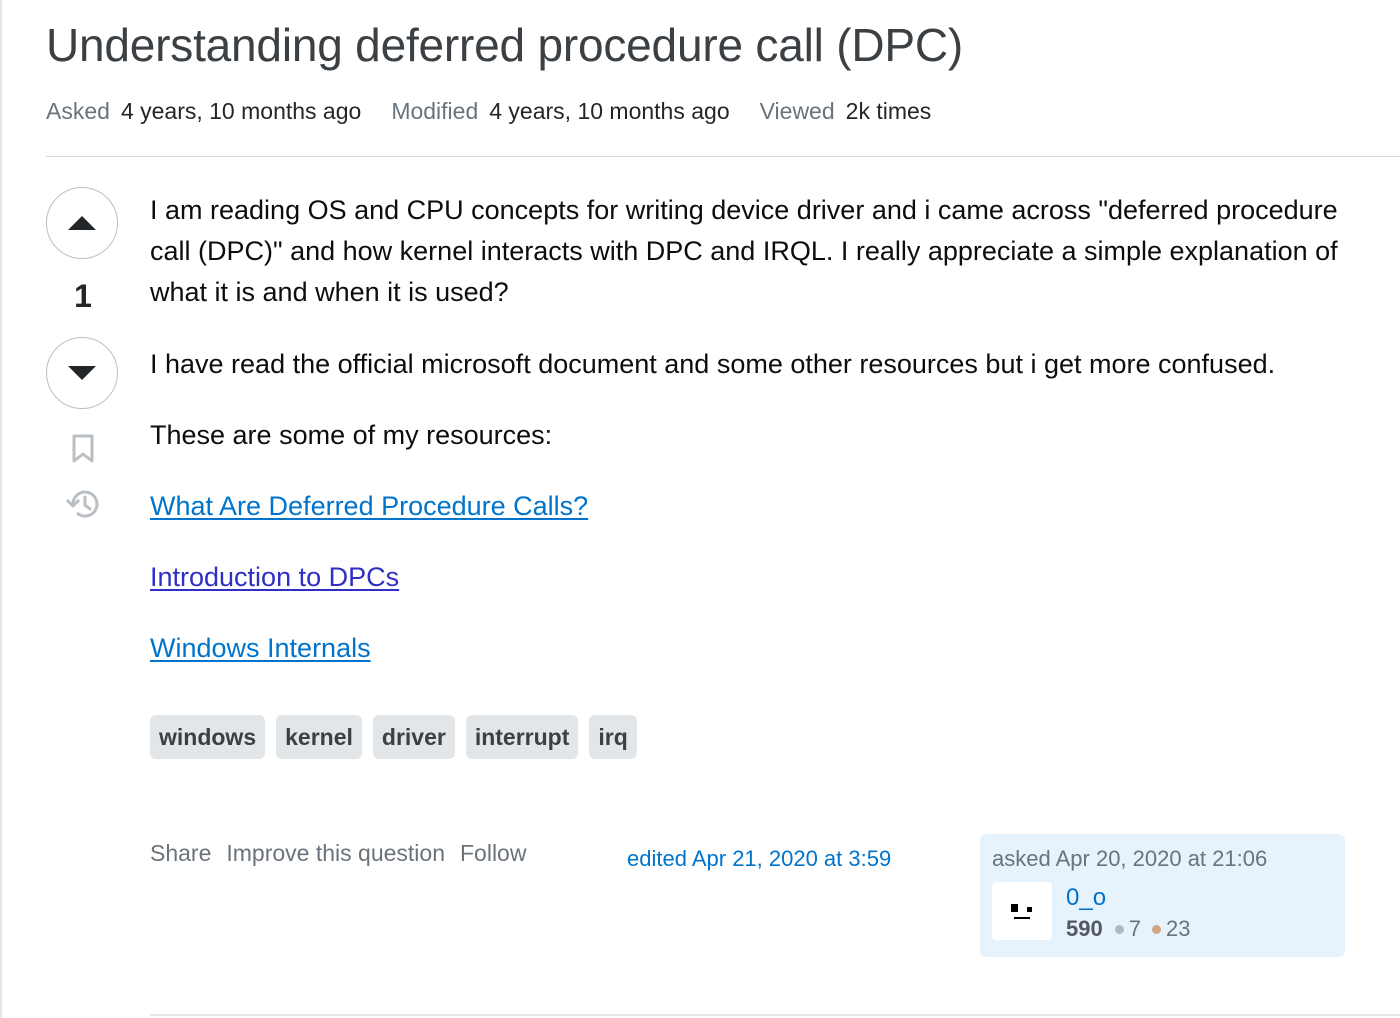 The image size is (1400, 1018). I want to click on asked-label: Asked, so click(78, 111).